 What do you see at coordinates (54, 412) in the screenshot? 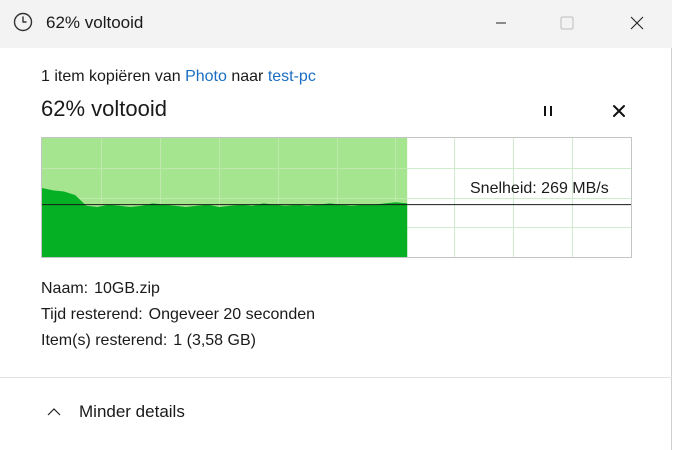
I see `chevron-up-icon` at bounding box center [54, 412].